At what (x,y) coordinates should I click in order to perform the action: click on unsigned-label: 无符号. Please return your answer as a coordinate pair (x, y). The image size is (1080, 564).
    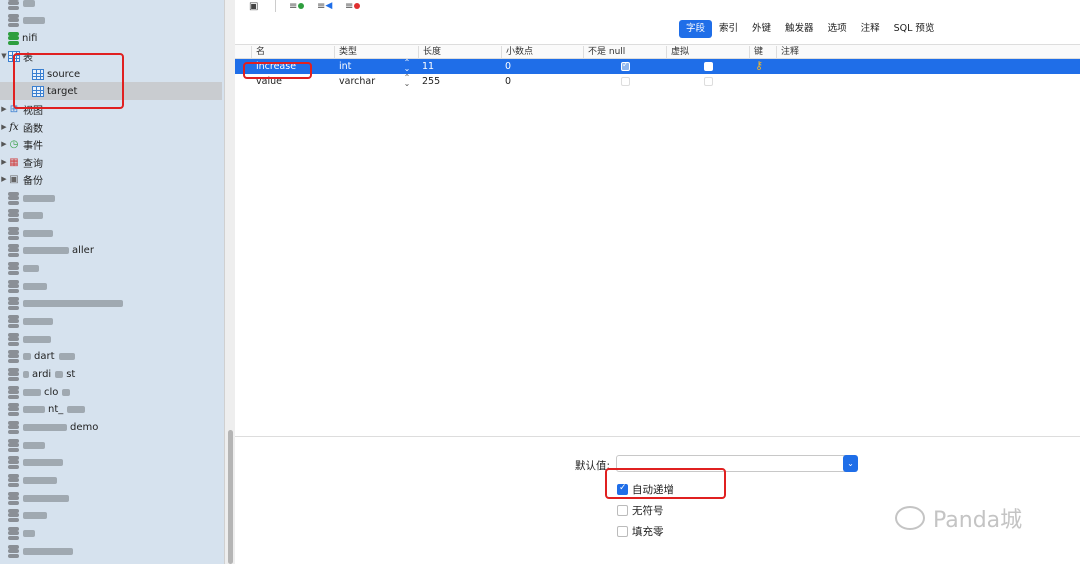
    Looking at the image, I should click on (648, 511).